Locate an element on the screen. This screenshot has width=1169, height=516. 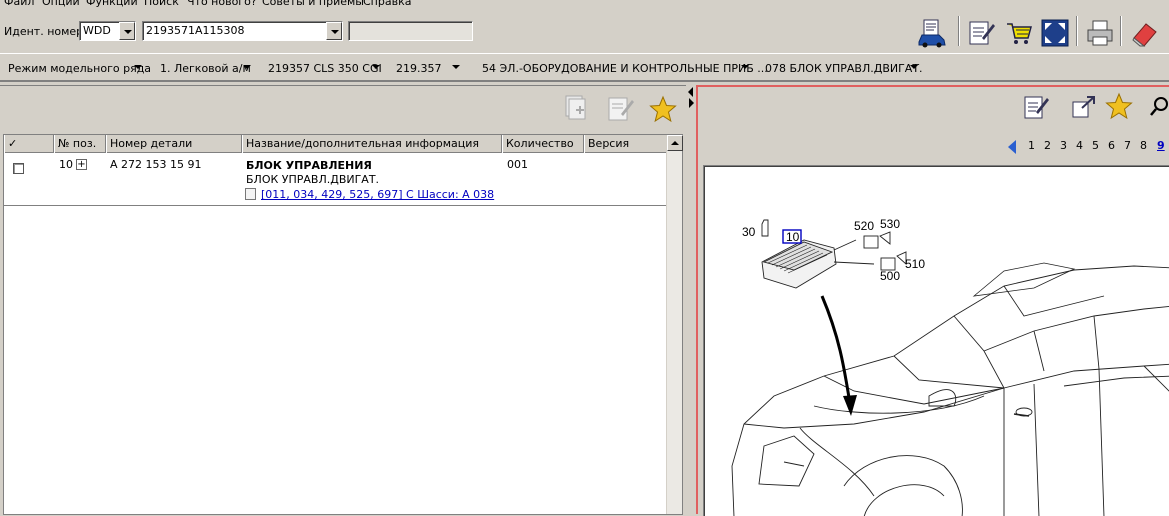
expand-icon: + is located at coordinates (81, 164).